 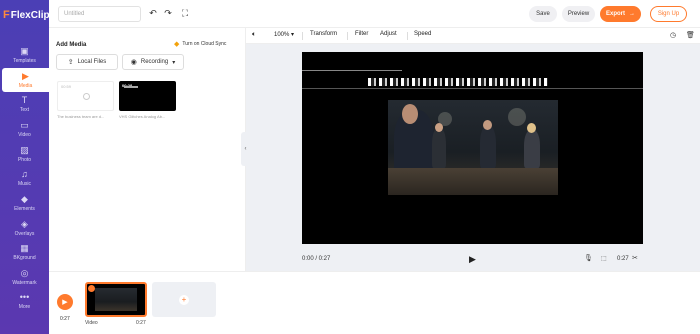 I want to click on flexclip-logo: F FlexClip, so click(x=26, y=15).